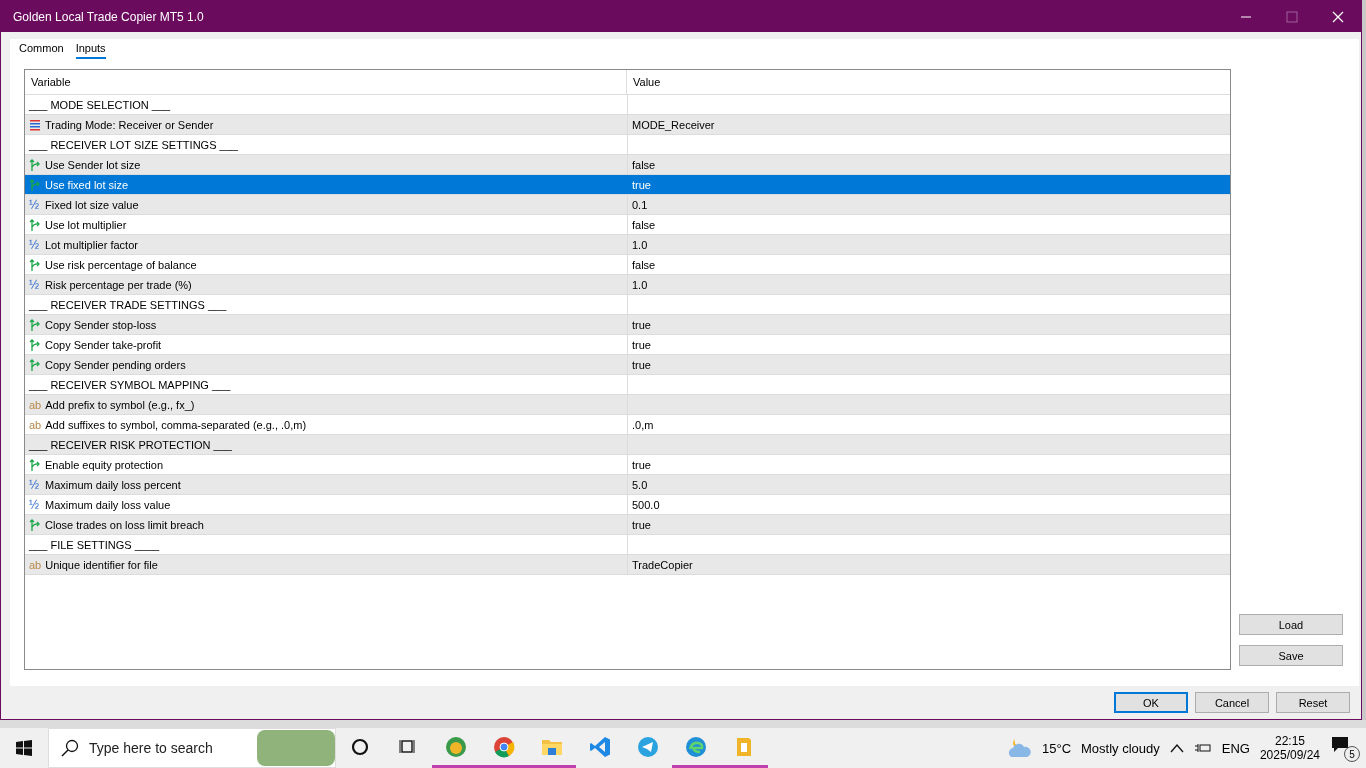 The height and width of the screenshot is (768, 1366). I want to click on variable-name: Copy Sender take-profit, so click(103, 344).